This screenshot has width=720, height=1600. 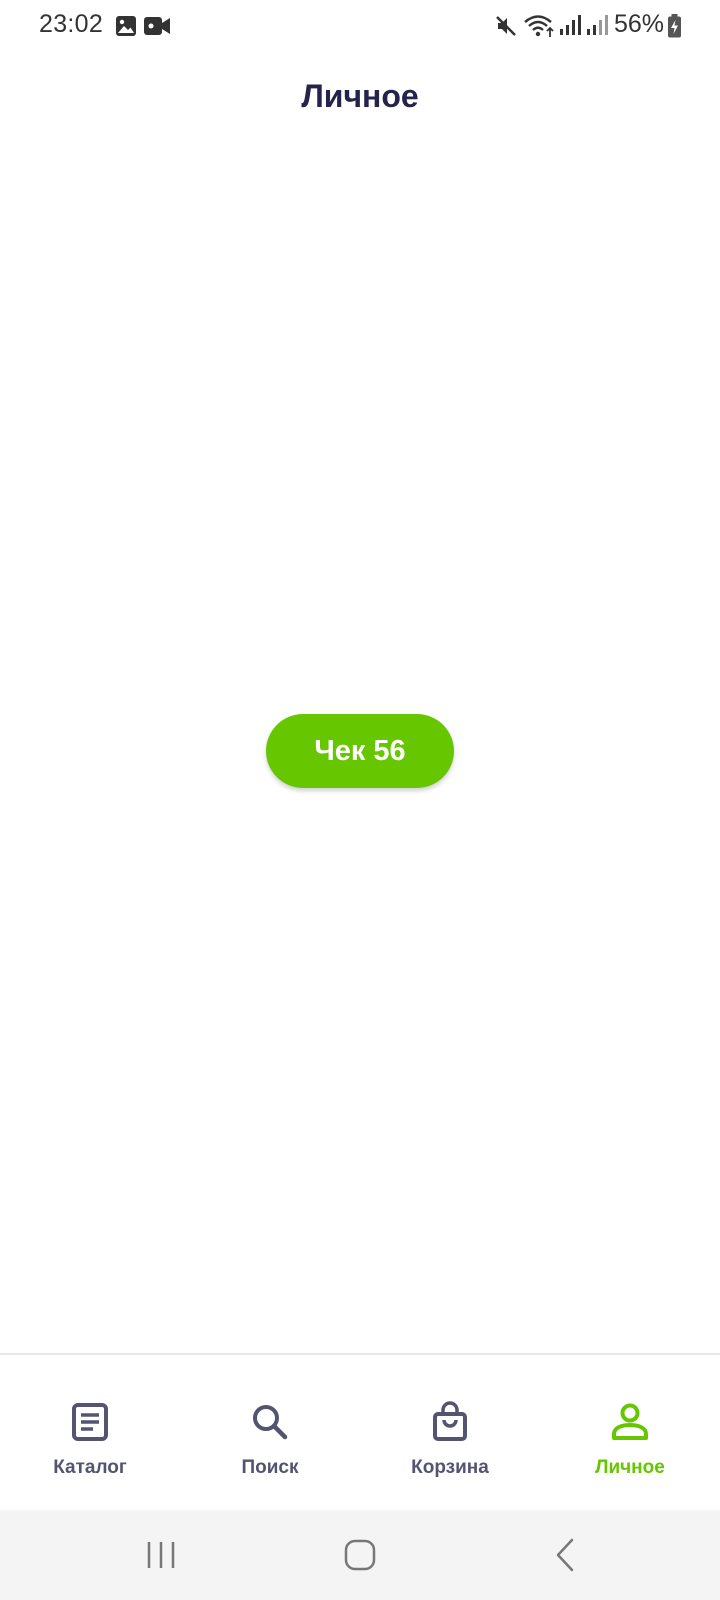 I want to click on nav-item-personal: Личное, so click(x=630, y=1433).